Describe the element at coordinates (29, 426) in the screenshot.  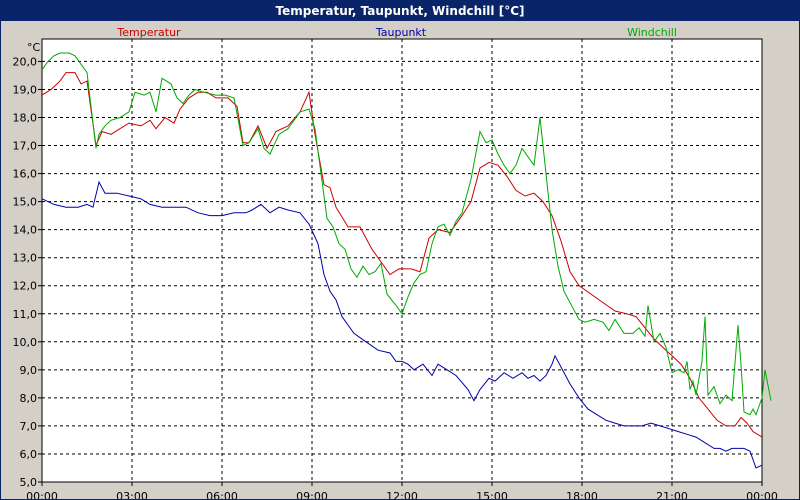
I see `y-tick-label: 7,0` at that location.